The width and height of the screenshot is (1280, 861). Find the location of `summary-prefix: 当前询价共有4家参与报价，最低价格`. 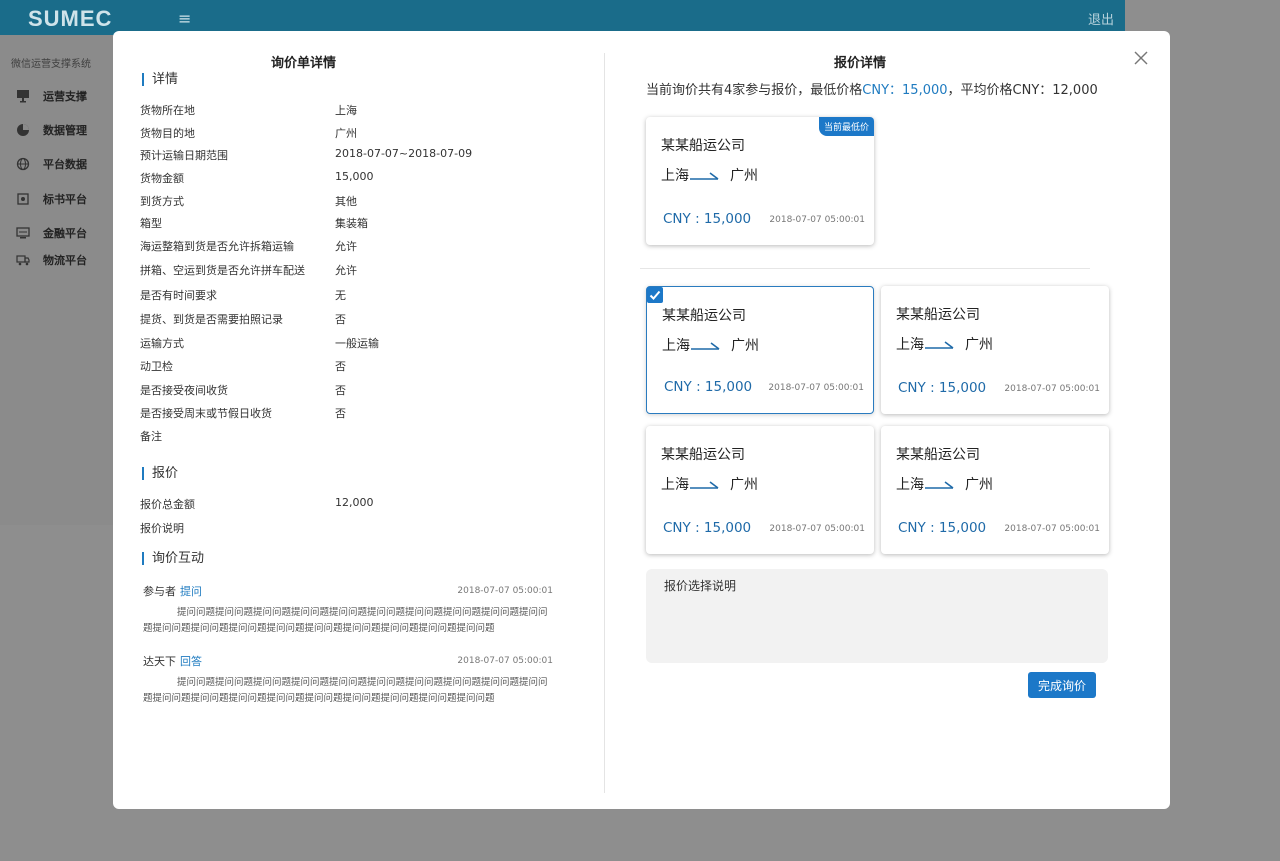

summary-prefix: 当前询价共有4家参与报价，最低价格 is located at coordinates (754, 90).